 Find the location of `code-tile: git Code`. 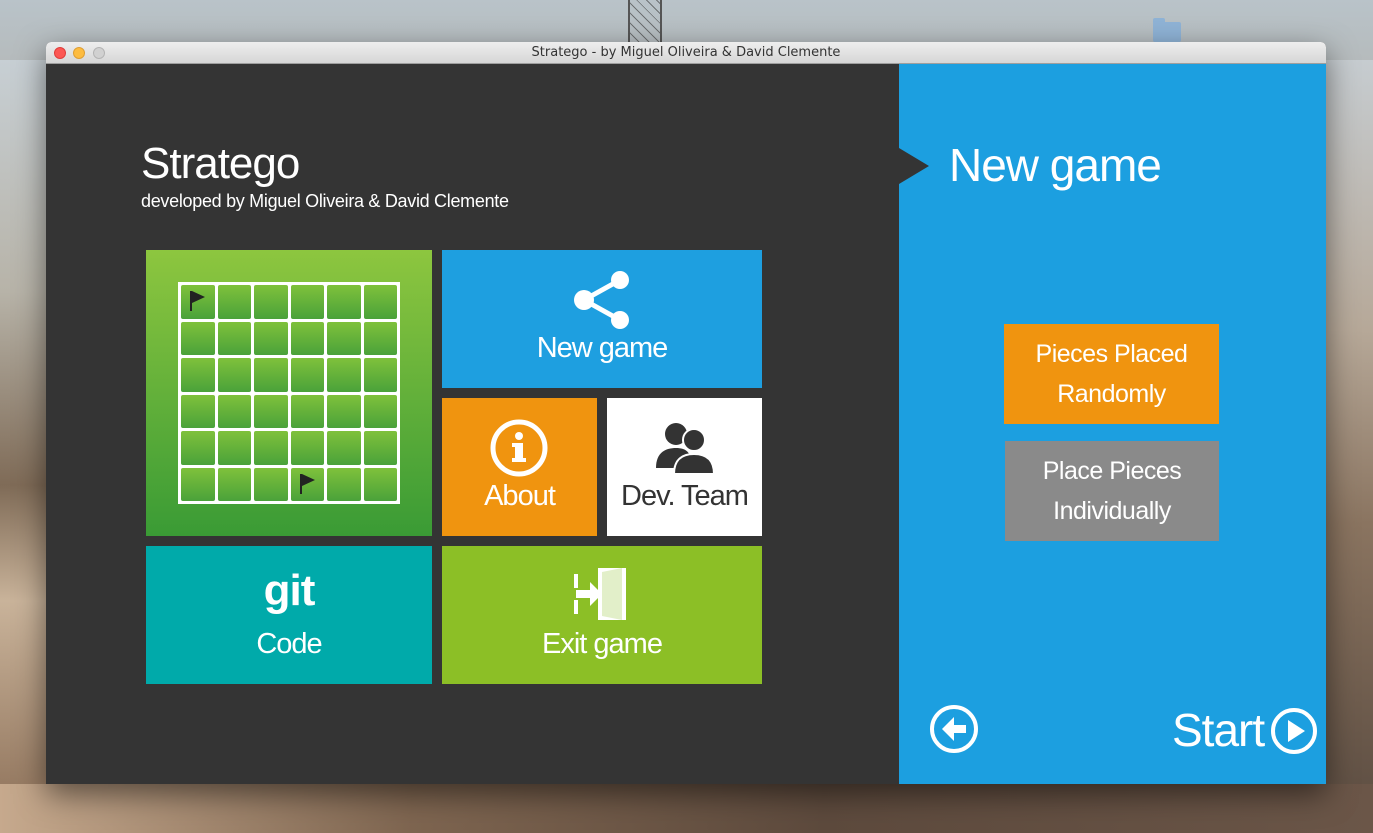

code-tile: git Code is located at coordinates (289, 615).